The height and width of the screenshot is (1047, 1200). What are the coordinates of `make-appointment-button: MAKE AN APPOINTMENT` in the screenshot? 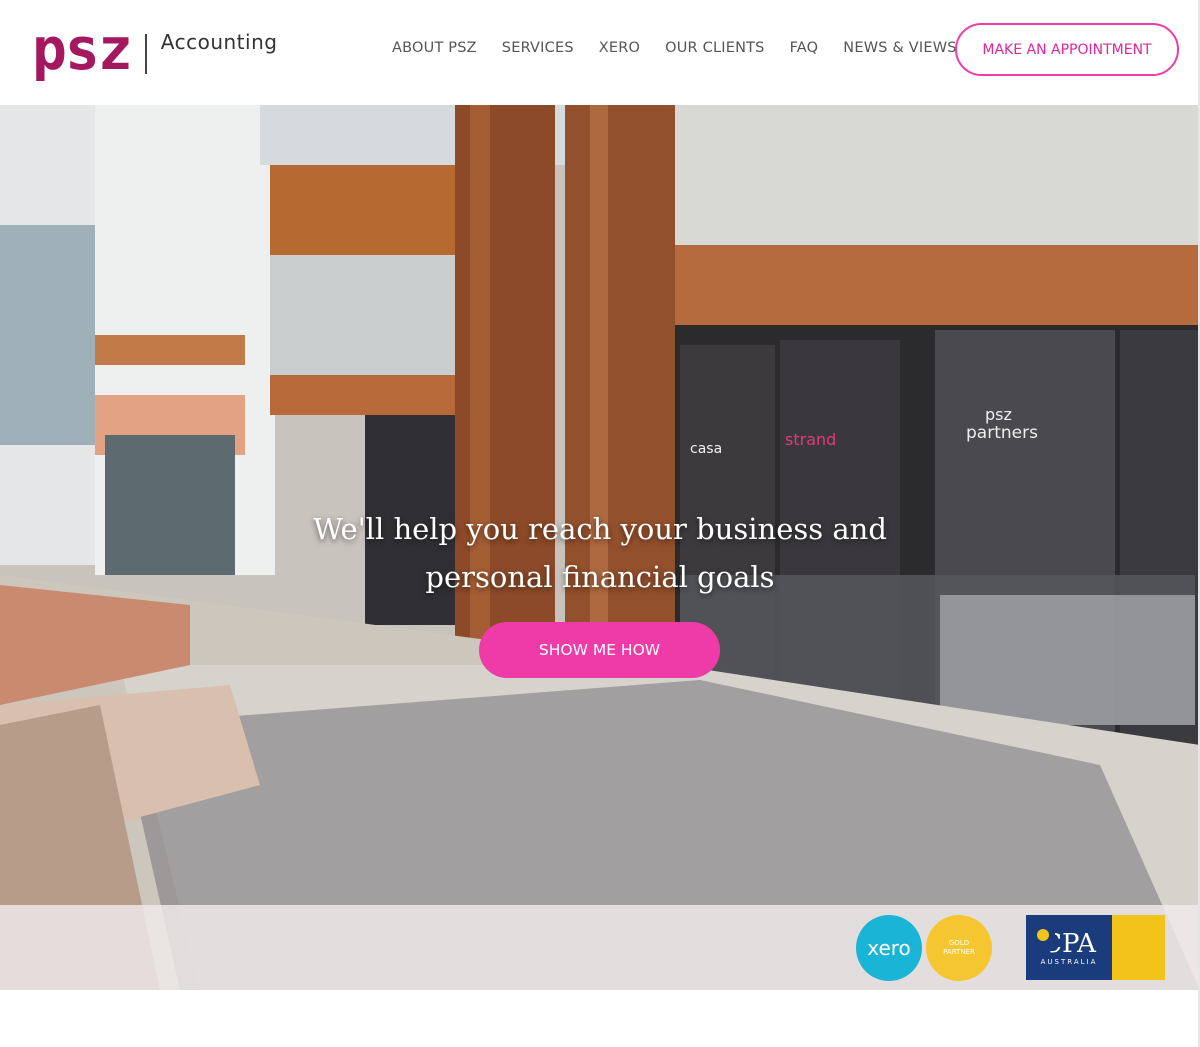 It's located at (1067, 49).